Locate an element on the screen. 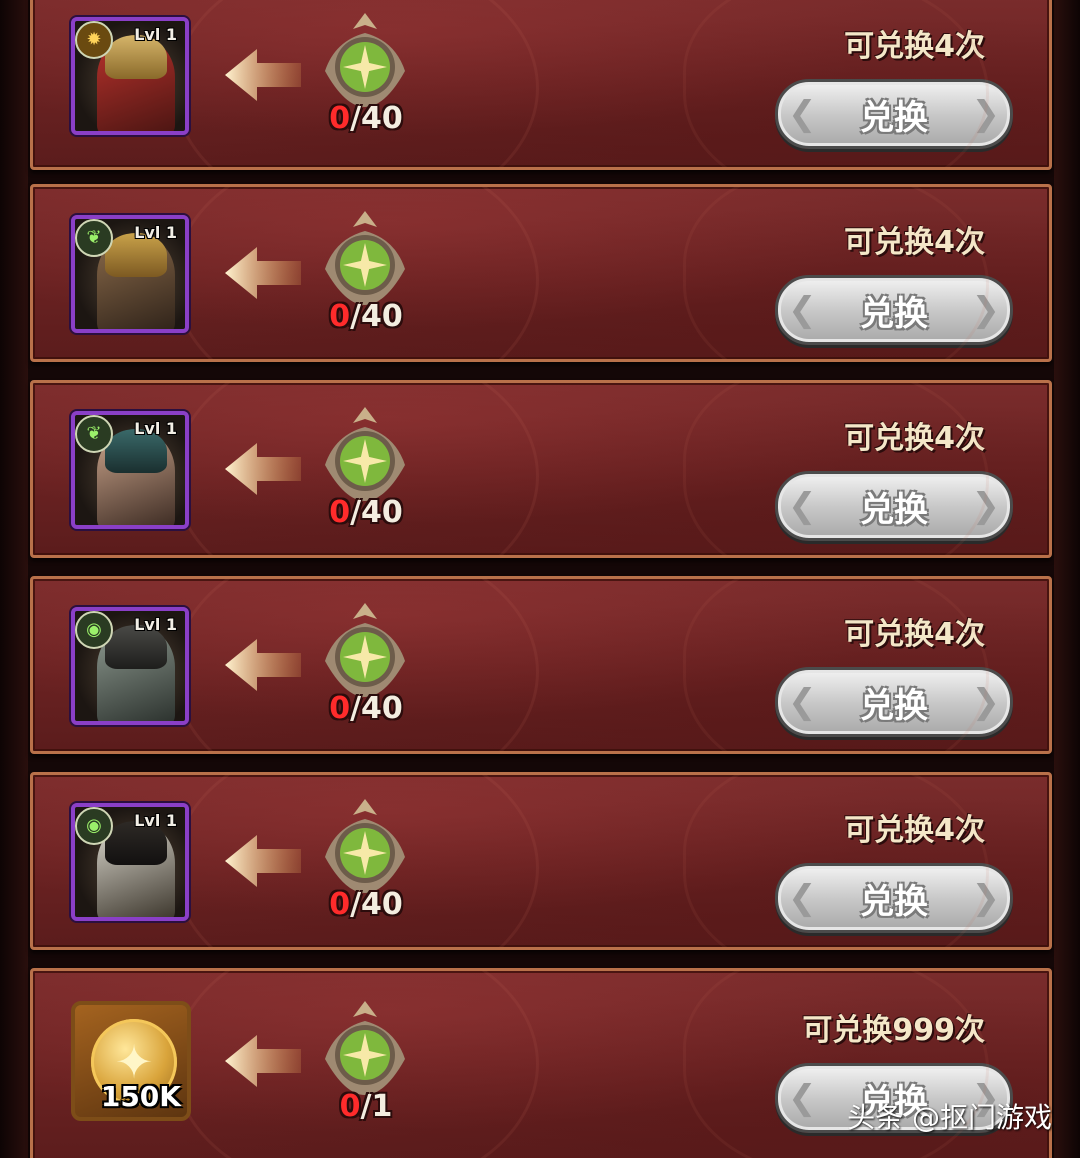  watermark: 头条 @抠门游戏 is located at coordinates (949, 1117).